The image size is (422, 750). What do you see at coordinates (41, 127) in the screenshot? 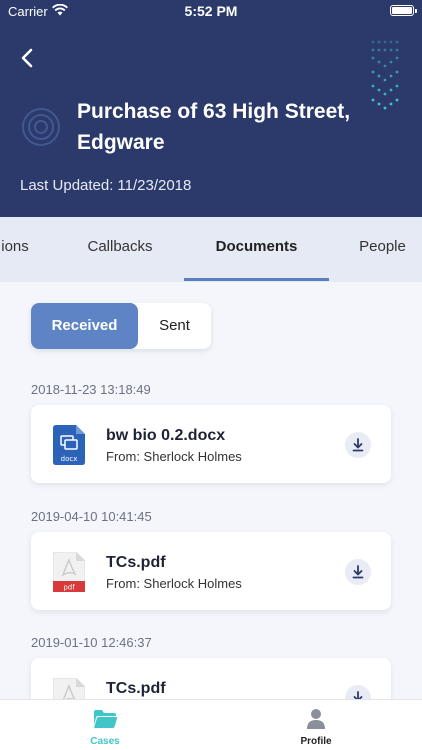
I see `case-logo-icon` at bounding box center [41, 127].